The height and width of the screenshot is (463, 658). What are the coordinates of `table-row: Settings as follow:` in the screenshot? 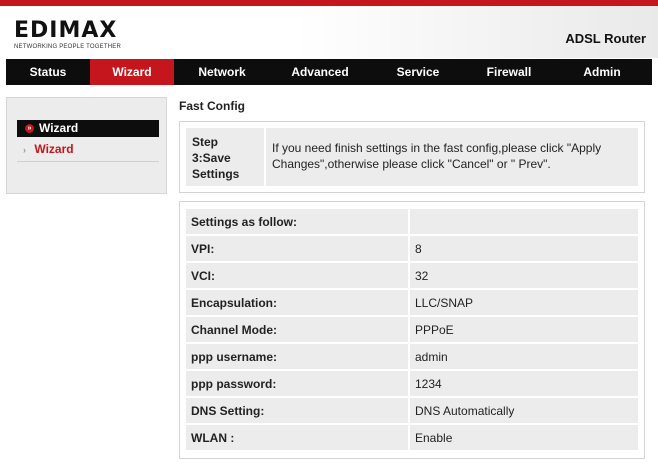 It's located at (412, 221).